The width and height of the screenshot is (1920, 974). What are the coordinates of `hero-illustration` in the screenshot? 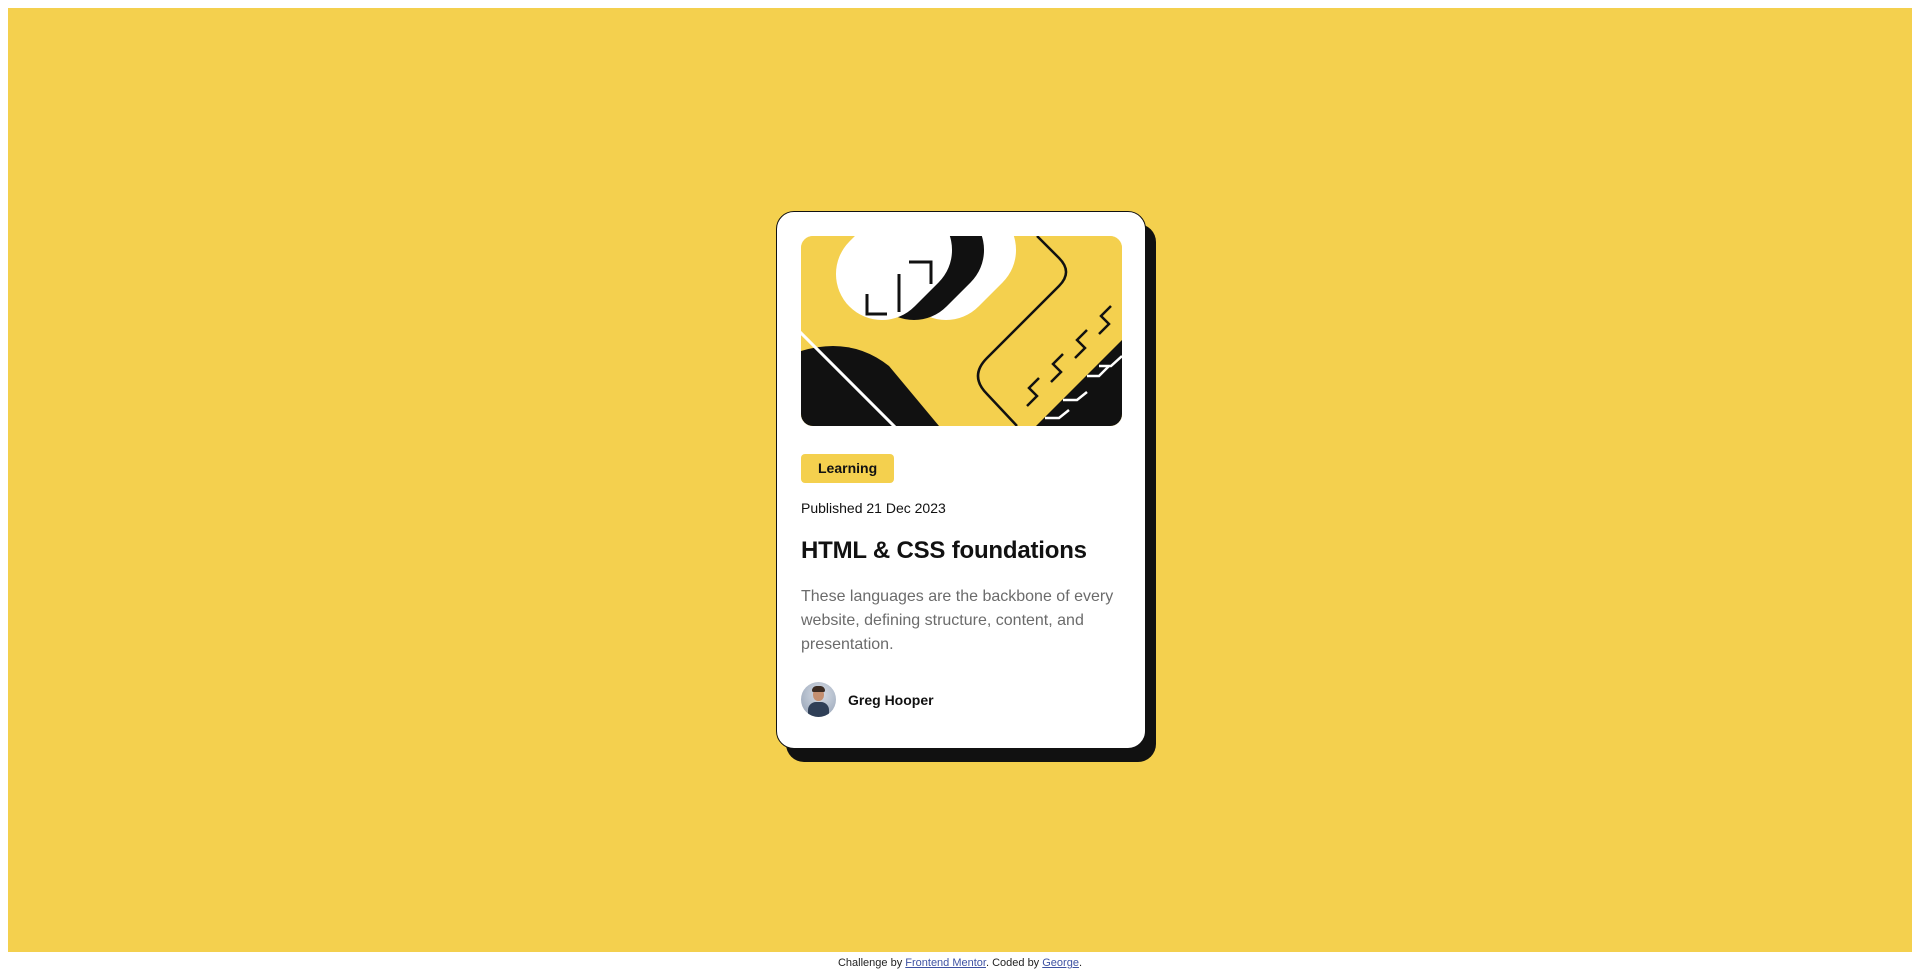 It's located at (961, 331).